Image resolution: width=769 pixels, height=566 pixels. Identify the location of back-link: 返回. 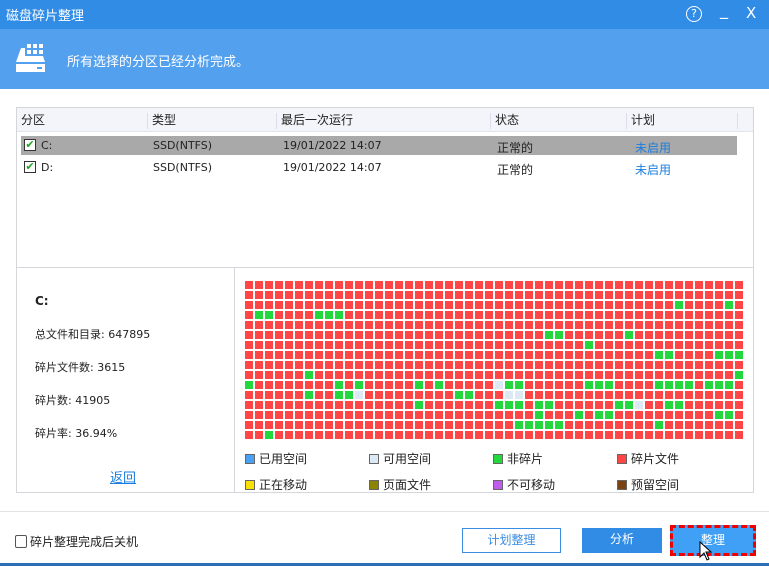
(123, 476).